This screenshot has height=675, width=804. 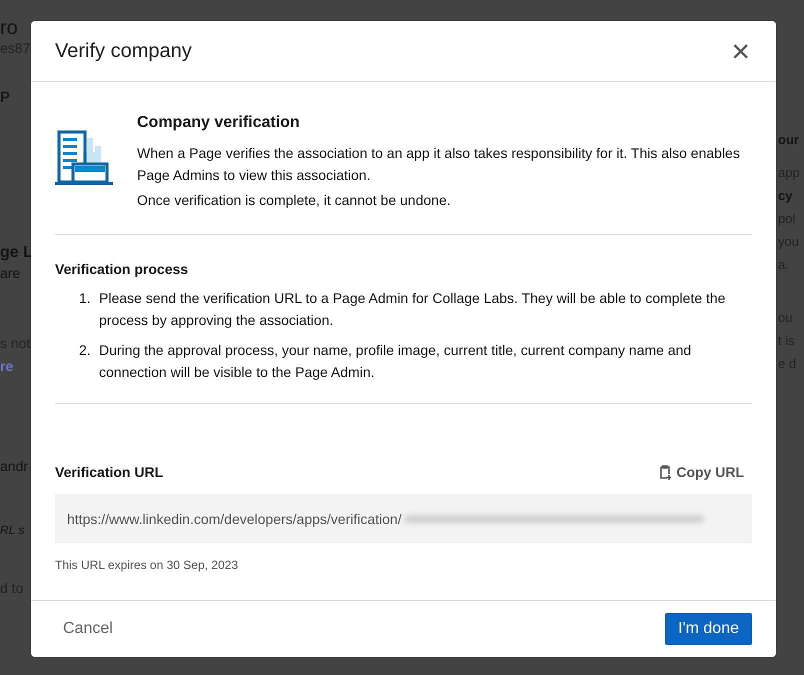 I want to click on dialog-title: Verify company, so click(x=123, y=51).